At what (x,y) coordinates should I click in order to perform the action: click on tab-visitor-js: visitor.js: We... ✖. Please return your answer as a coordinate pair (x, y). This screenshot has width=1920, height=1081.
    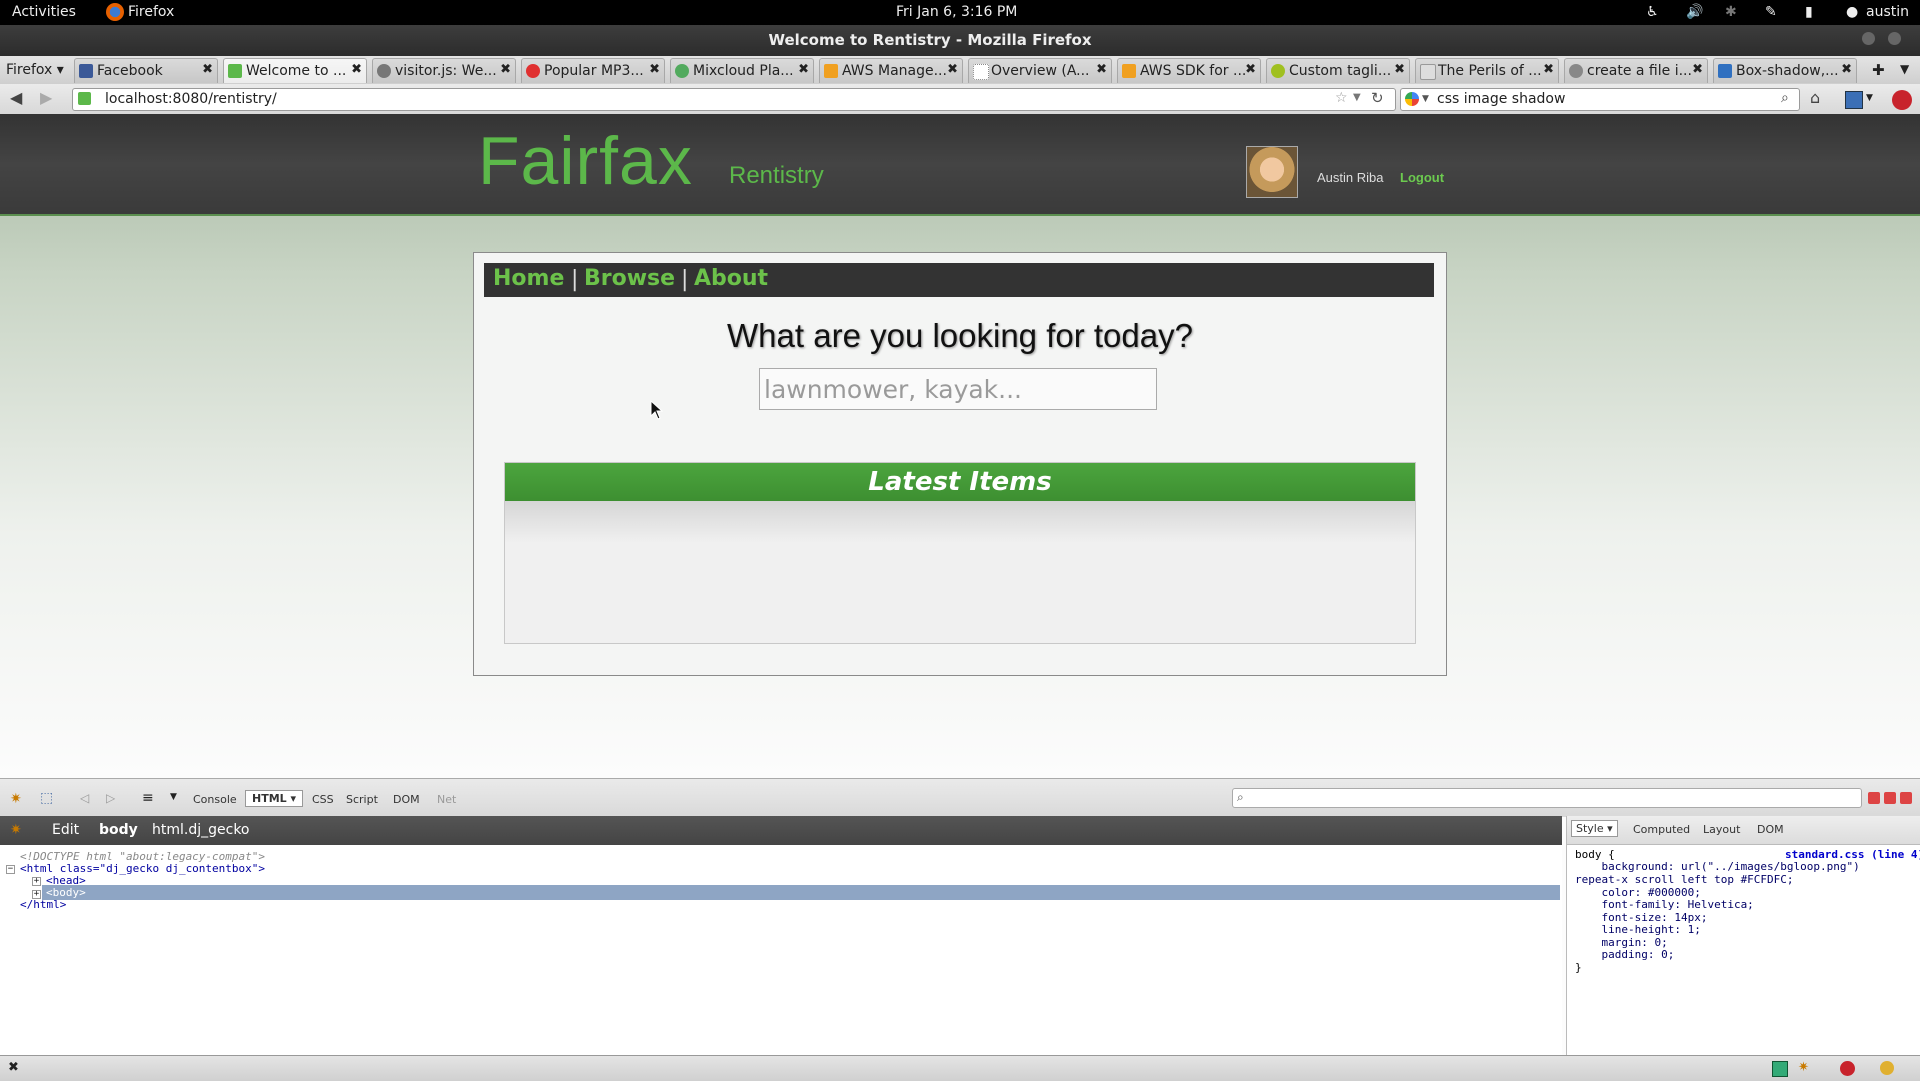
    Looking at the image, I should click on (444, 70).